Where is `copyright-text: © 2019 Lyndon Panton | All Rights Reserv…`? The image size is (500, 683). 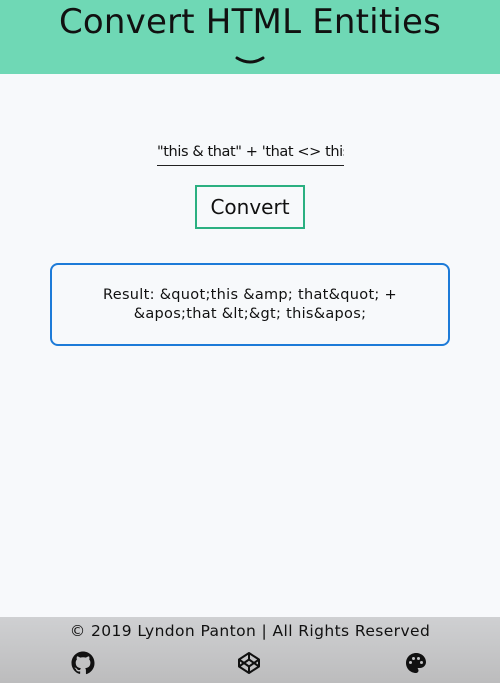
copyright-text: © 2019 Lyndon Panton | All Rights Reserv… is located at coordinates (250, 631).